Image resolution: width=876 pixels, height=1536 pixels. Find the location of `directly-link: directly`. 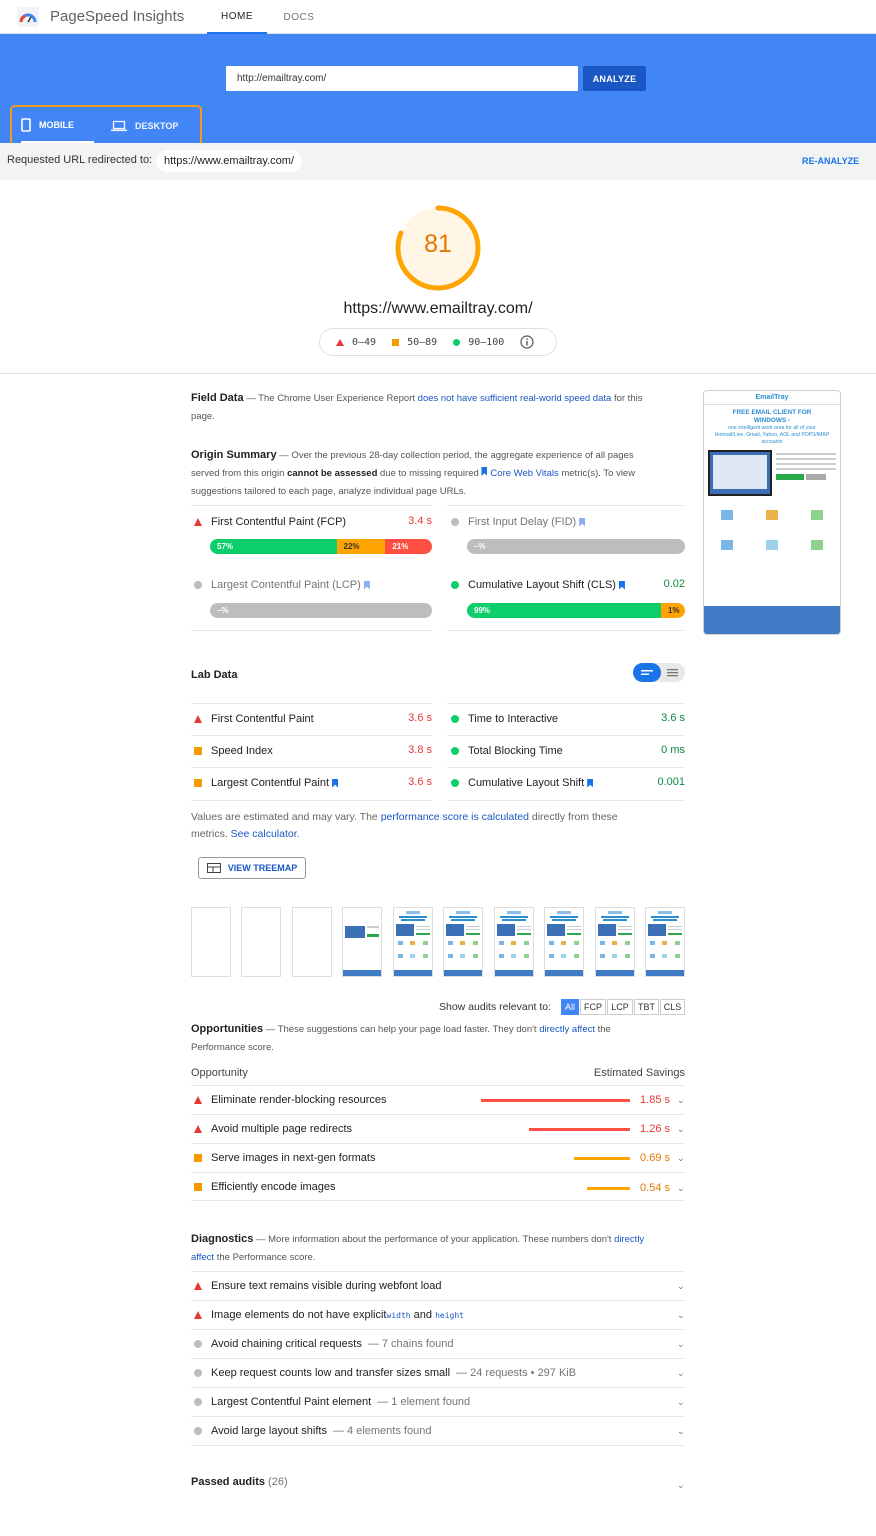

directly-link: directly is located at coordinates (629, 1239).